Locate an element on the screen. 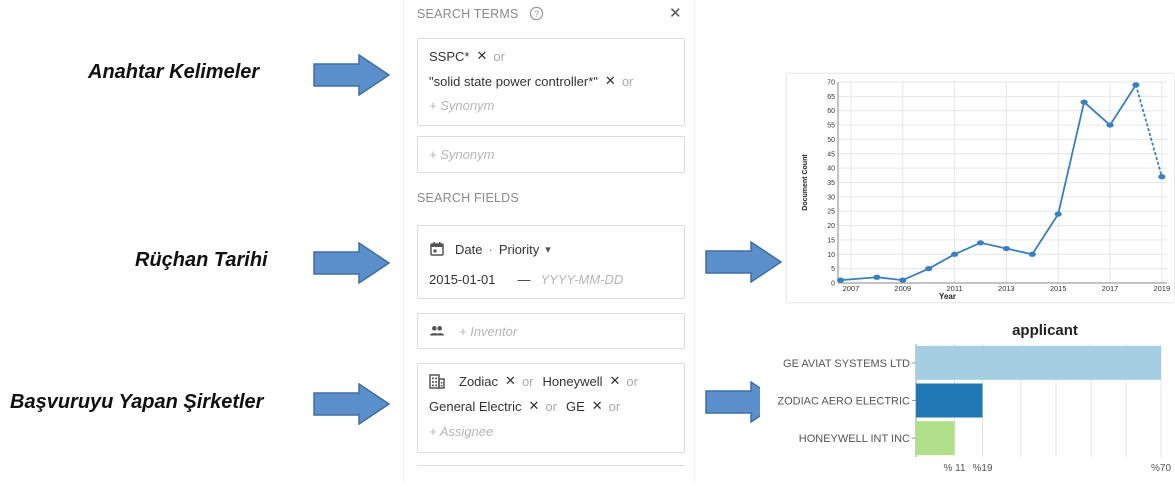 Image resolution: width=1175 pixels, height=487 pixels. date-type-value: Priority is located at coordinates (519, 249).